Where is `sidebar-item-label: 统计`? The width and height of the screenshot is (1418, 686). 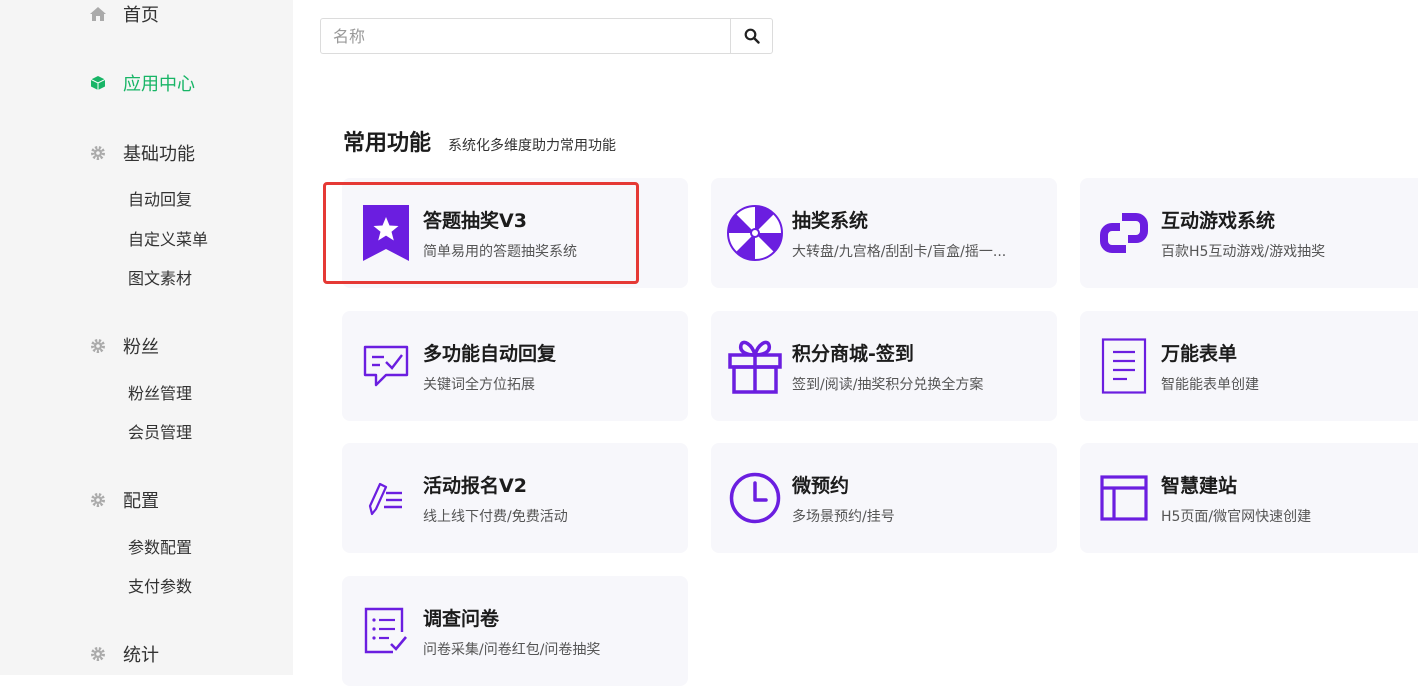 sidebar-item-label: 统计 is located at coordinates (141, 655).